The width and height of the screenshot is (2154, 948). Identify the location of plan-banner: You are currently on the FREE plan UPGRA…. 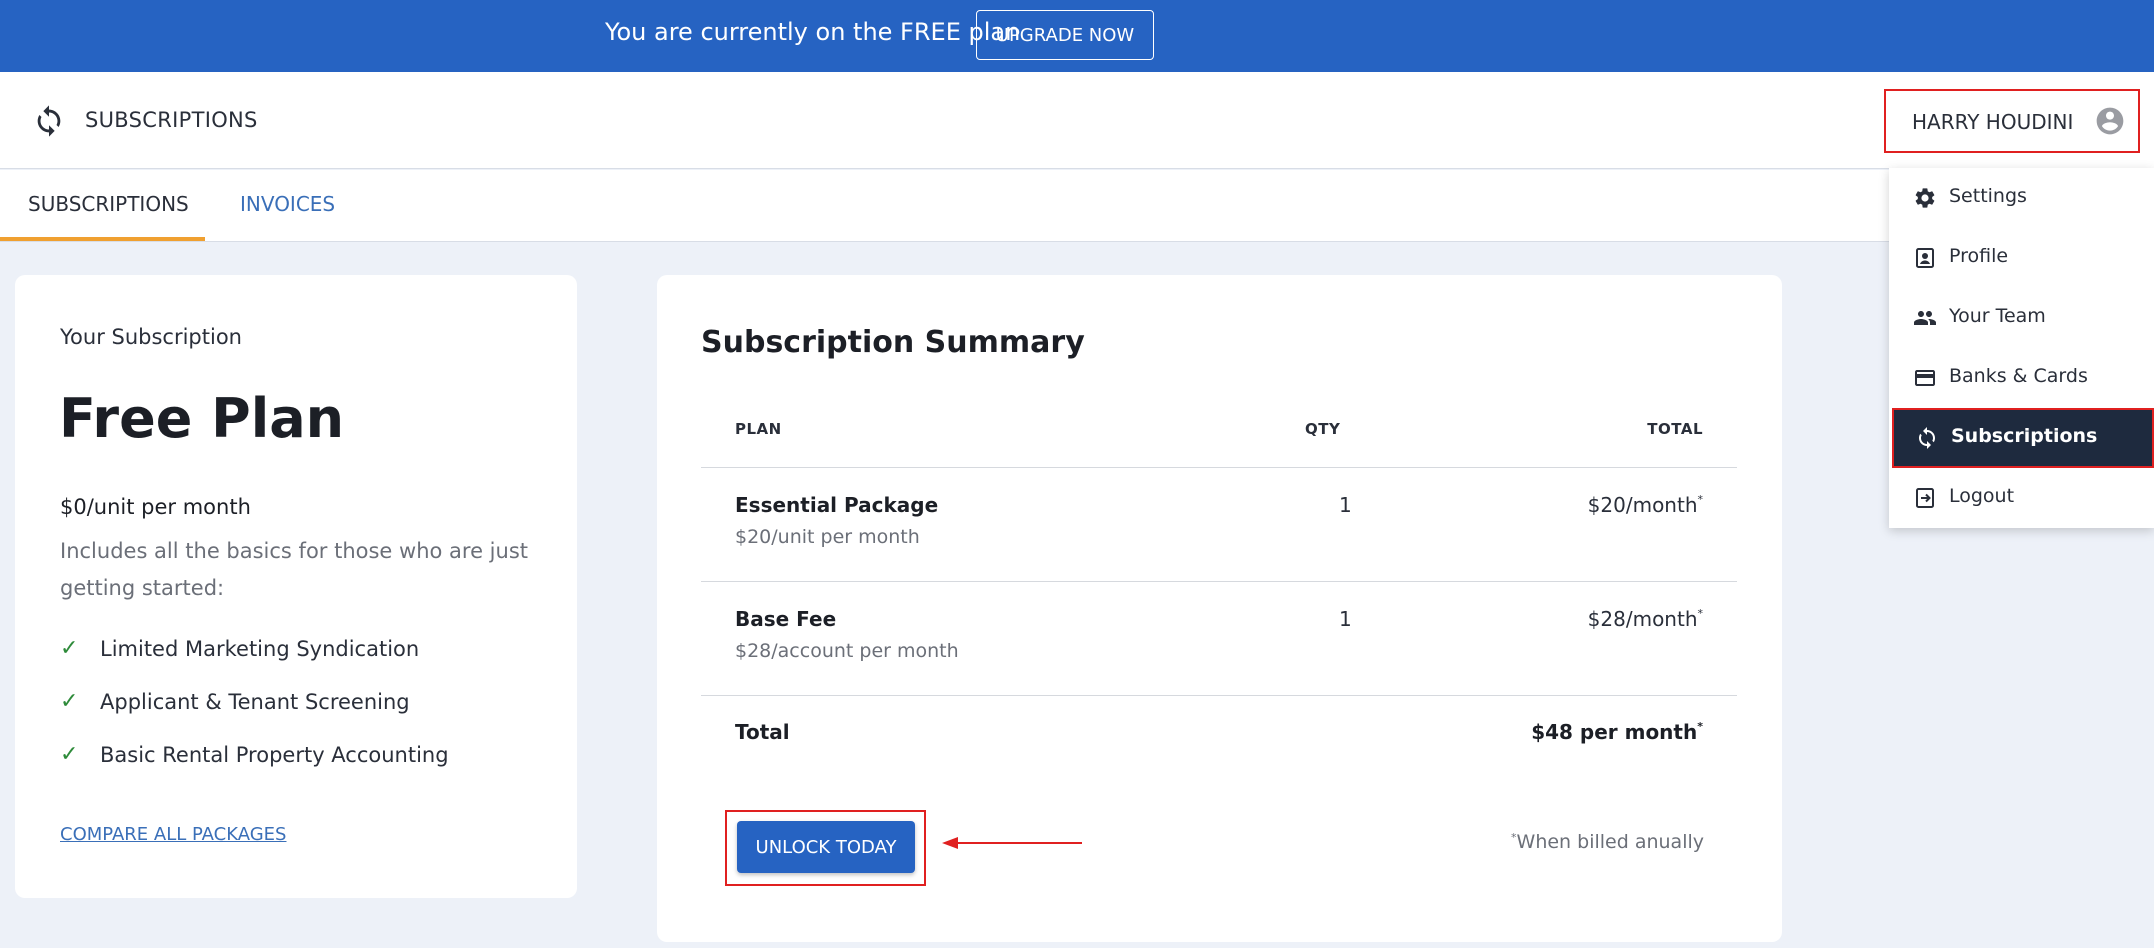
(1077, 36).